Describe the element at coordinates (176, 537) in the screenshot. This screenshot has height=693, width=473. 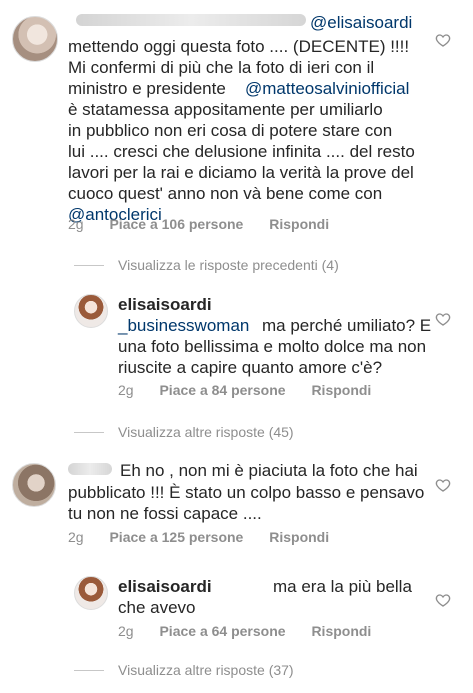
I see `likes-count: Piace a 125 persone` at that location.